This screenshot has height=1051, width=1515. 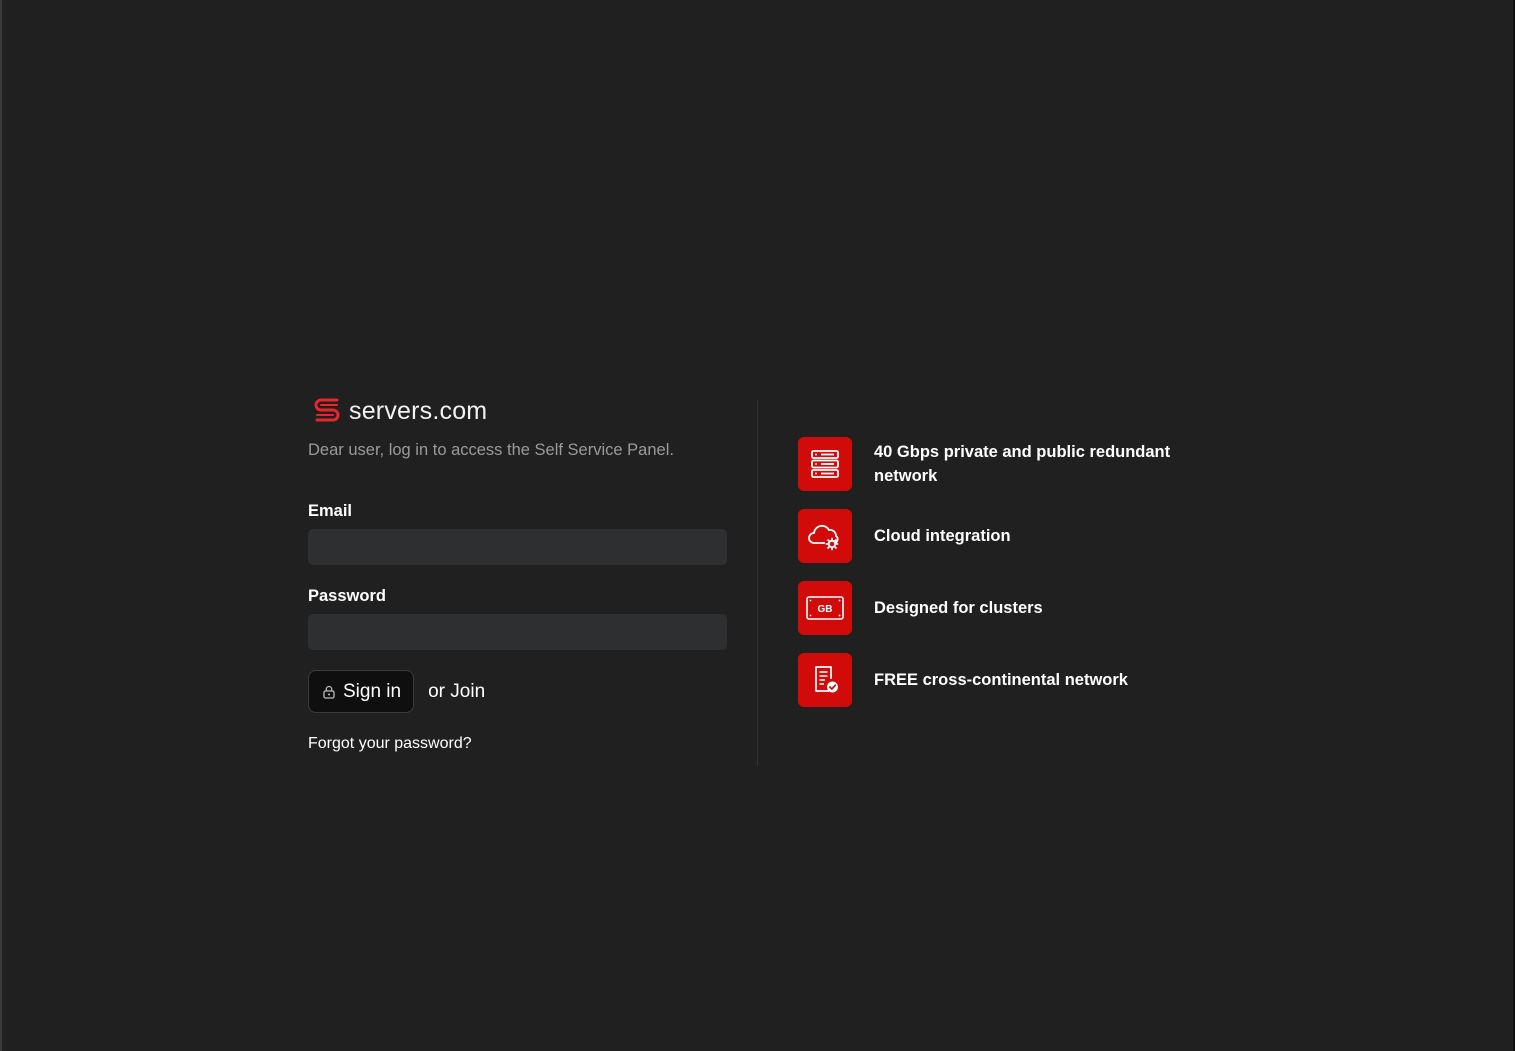 I want to click on window-edge-left, so click(x=1, y=525).